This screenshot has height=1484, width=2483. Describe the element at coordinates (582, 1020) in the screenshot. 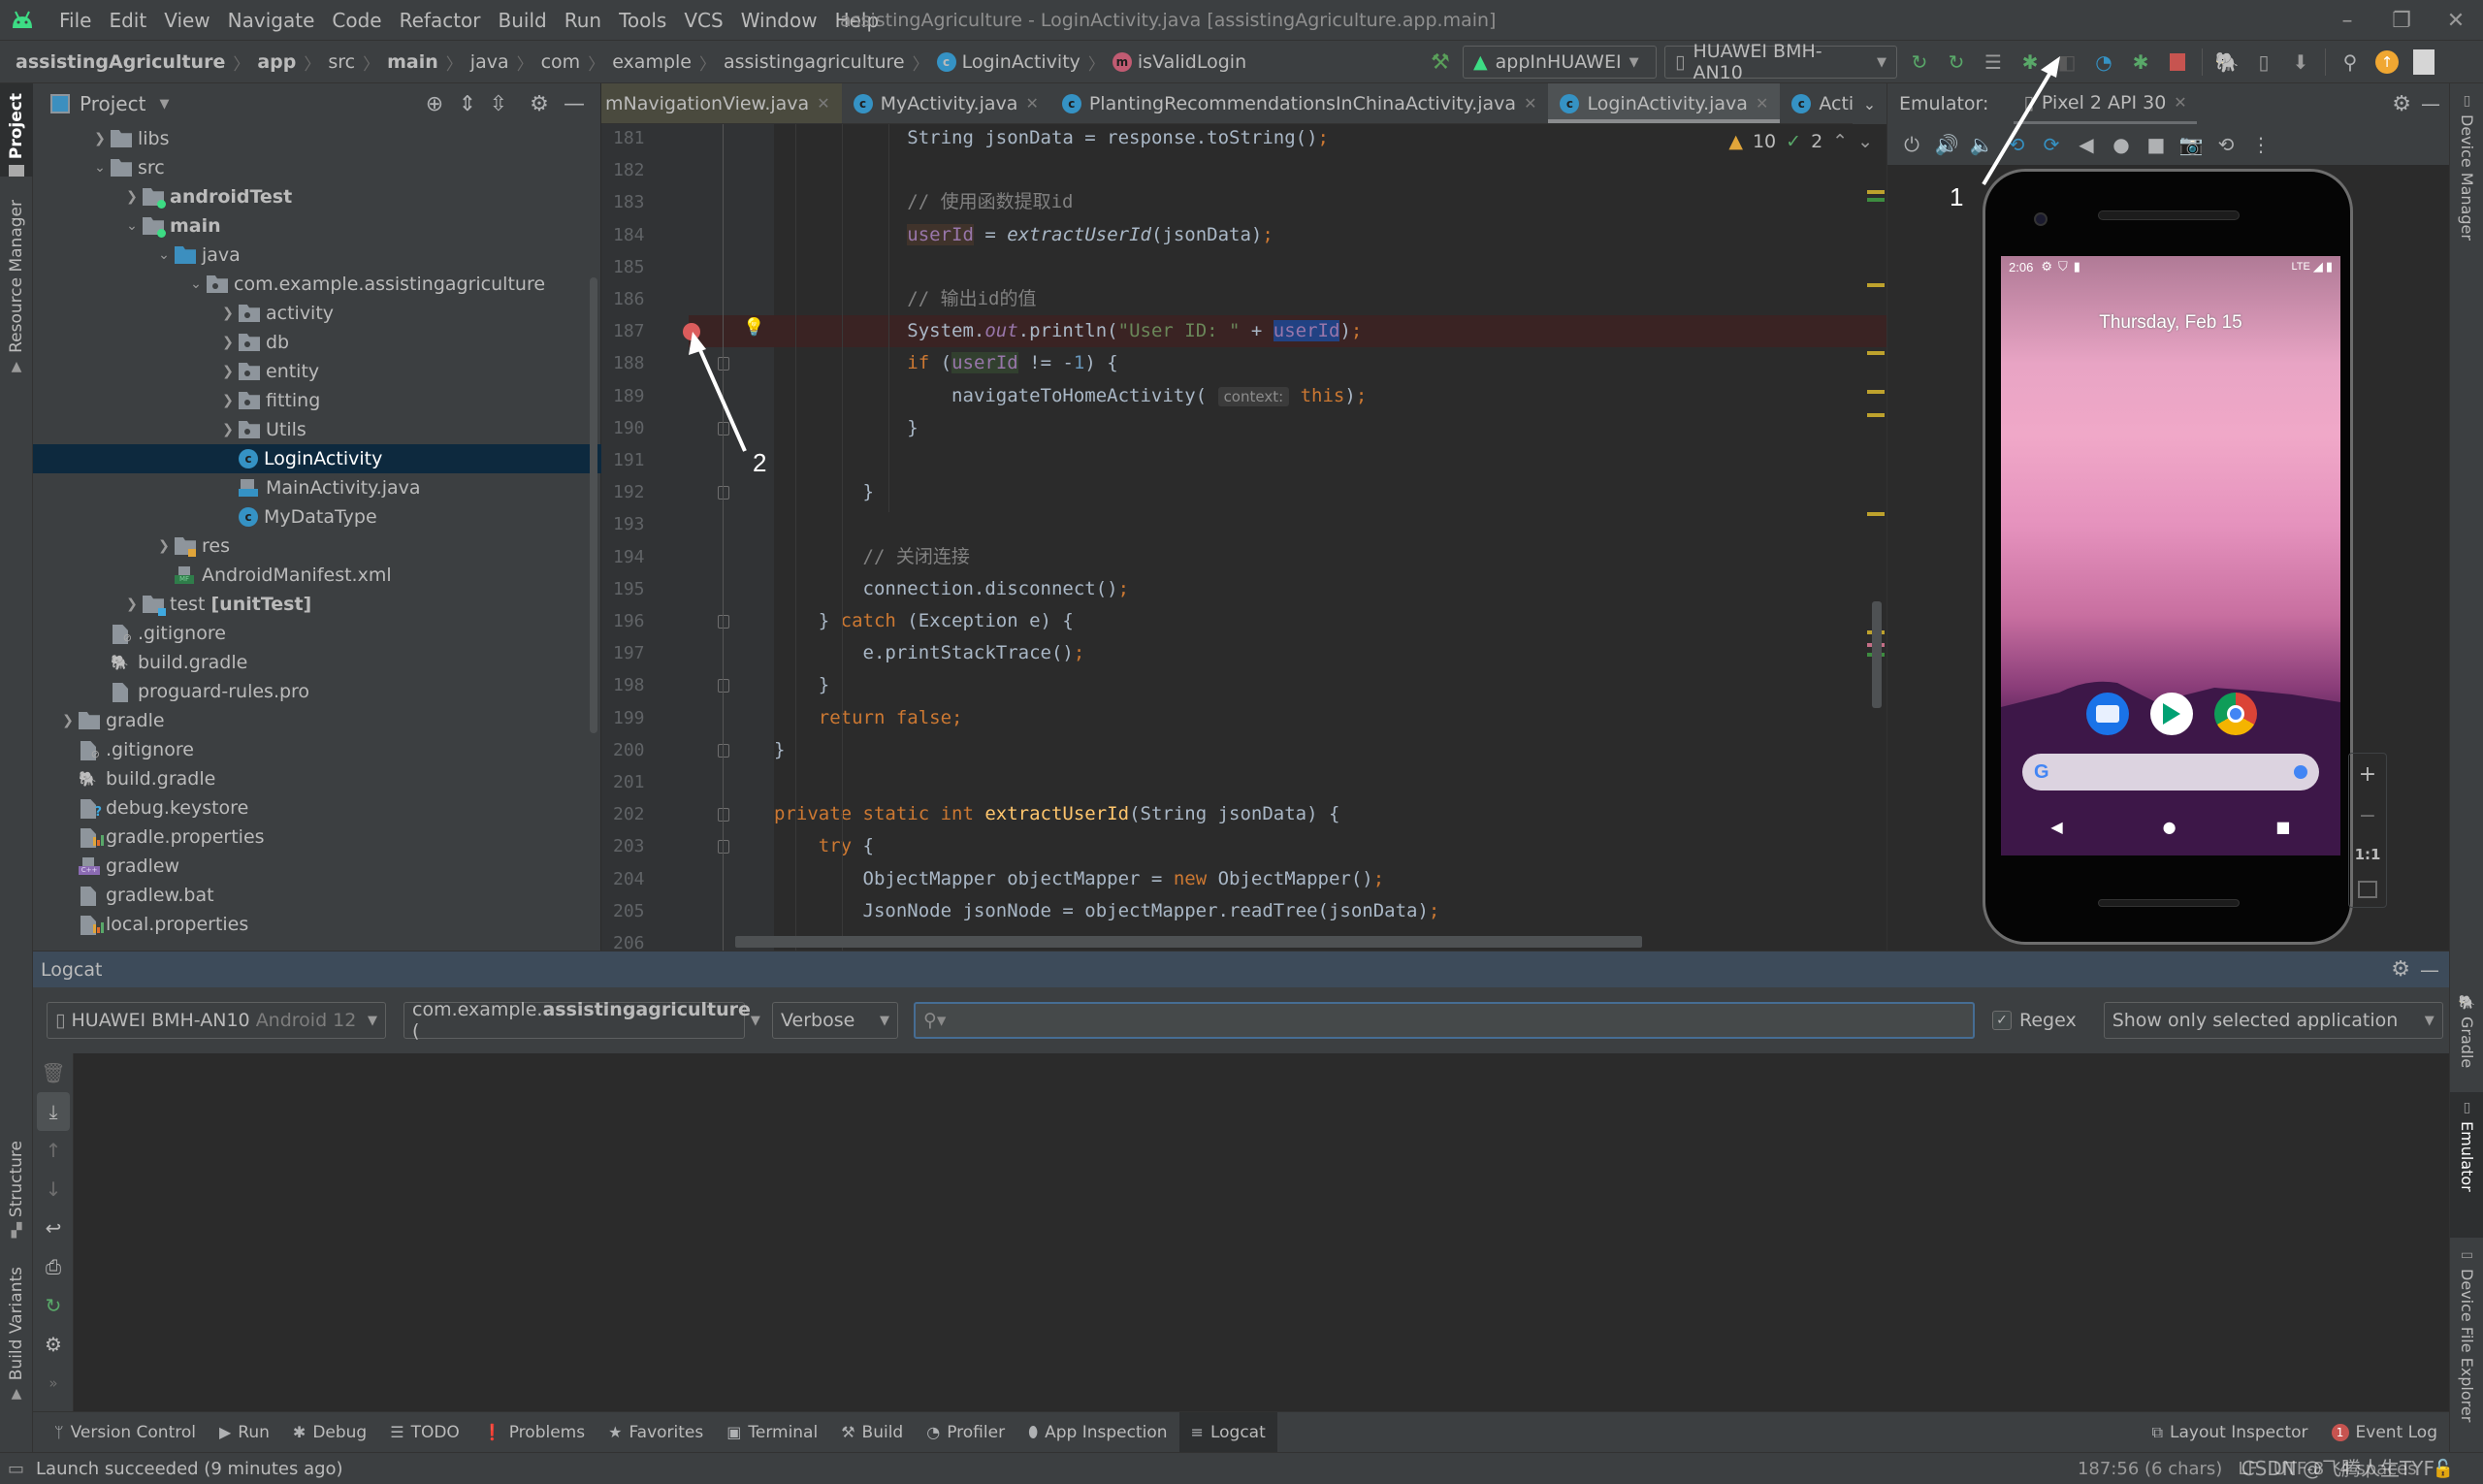

I see `logcat-package-select: com.example.assistingagriculture ( ▼` at that location.